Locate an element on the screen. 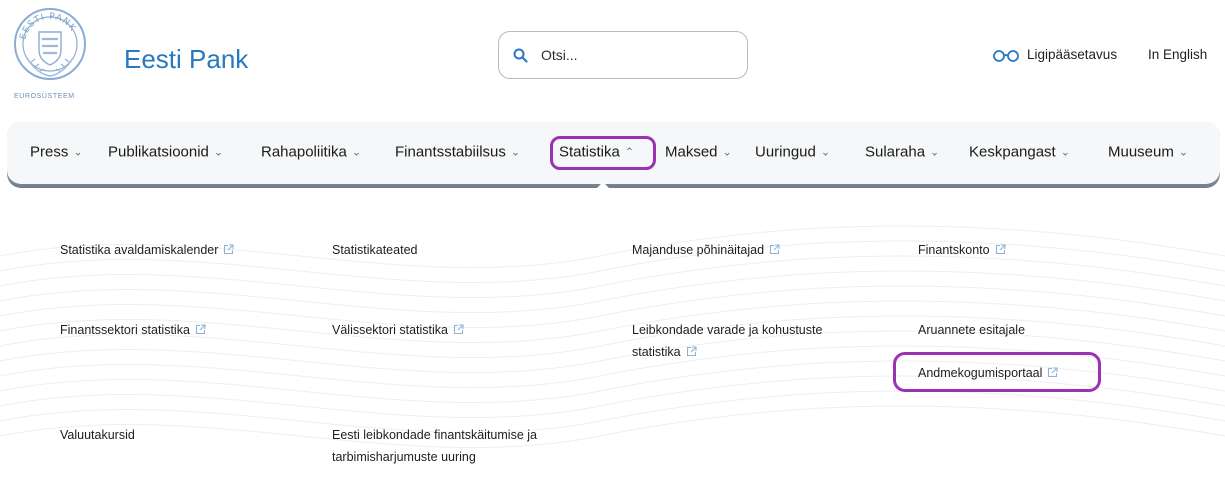 This screenshot has width=1225, height=481. language-switch-link: In English is located at coordinates (1177, 54).